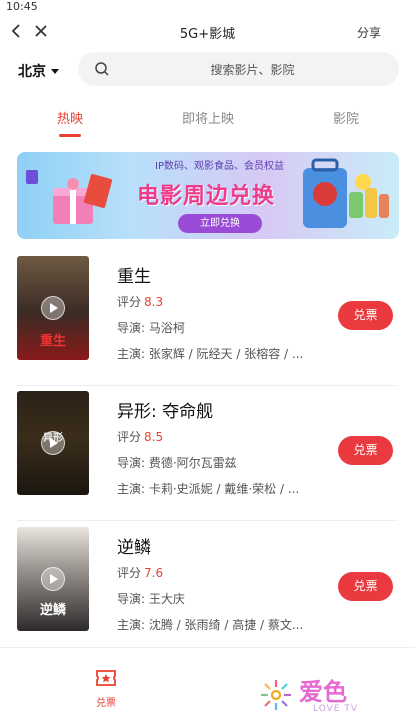  What do you see at coordinates (52, 610) in the screenshot?
I see `poster-title: 逆鳞` at bounding box center [52, 610].